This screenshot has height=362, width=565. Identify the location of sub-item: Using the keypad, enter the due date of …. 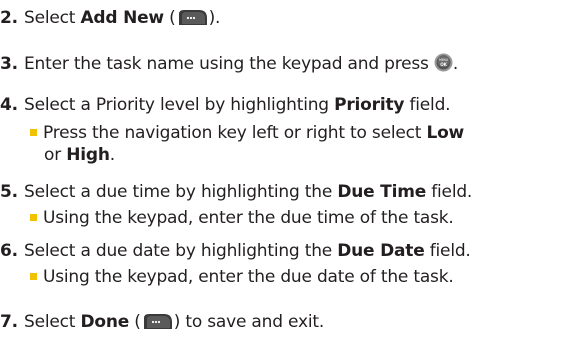
(294, 277).